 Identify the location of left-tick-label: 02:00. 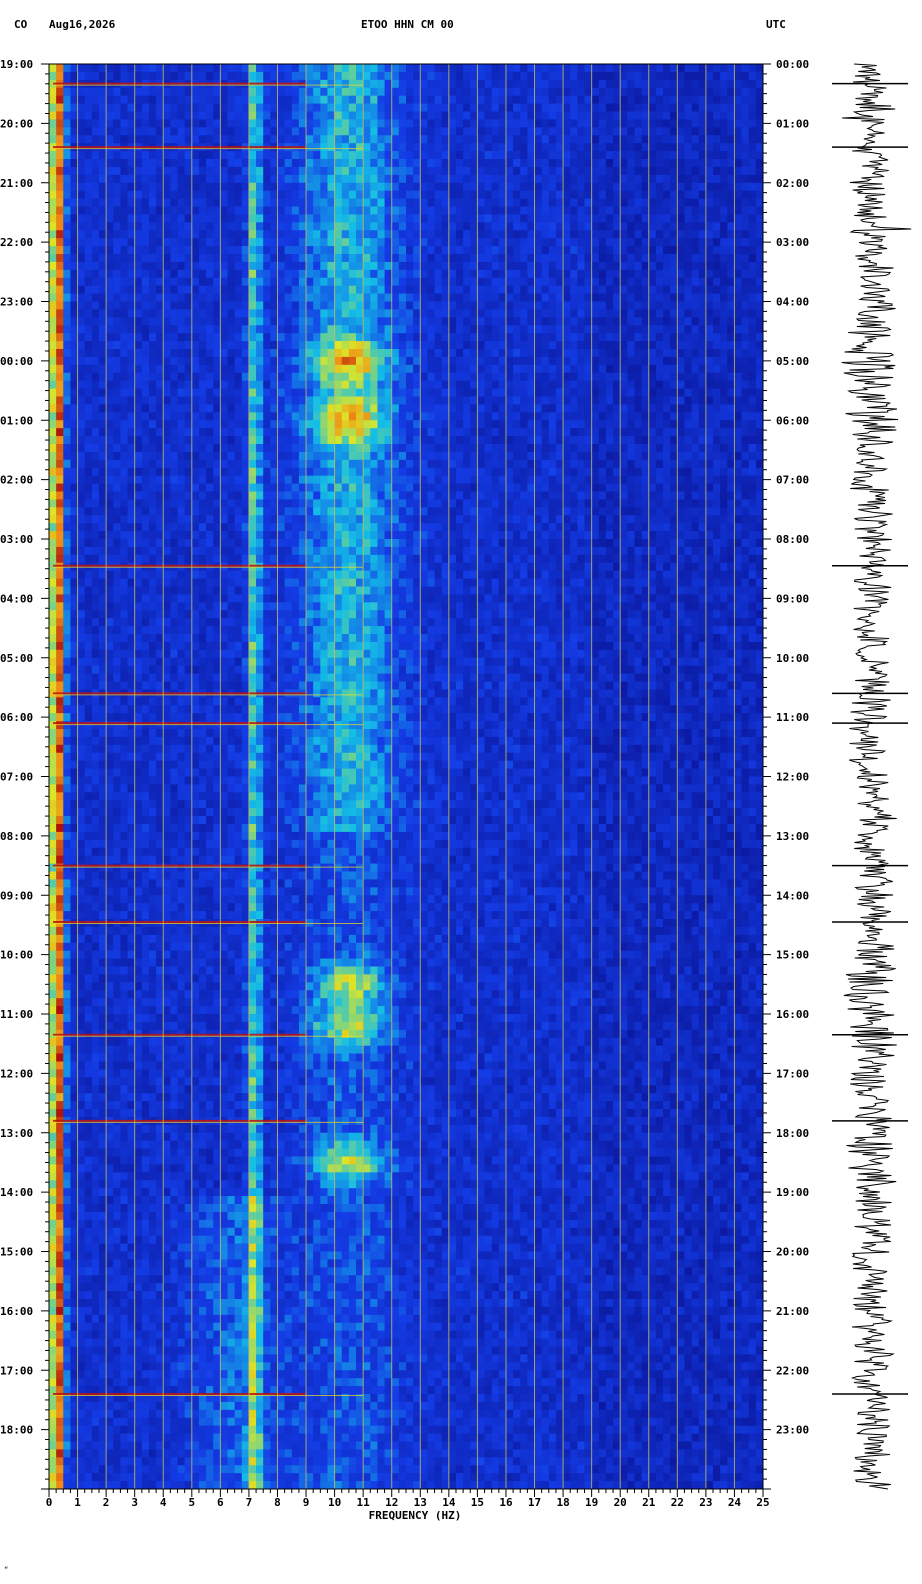
(16, 480).